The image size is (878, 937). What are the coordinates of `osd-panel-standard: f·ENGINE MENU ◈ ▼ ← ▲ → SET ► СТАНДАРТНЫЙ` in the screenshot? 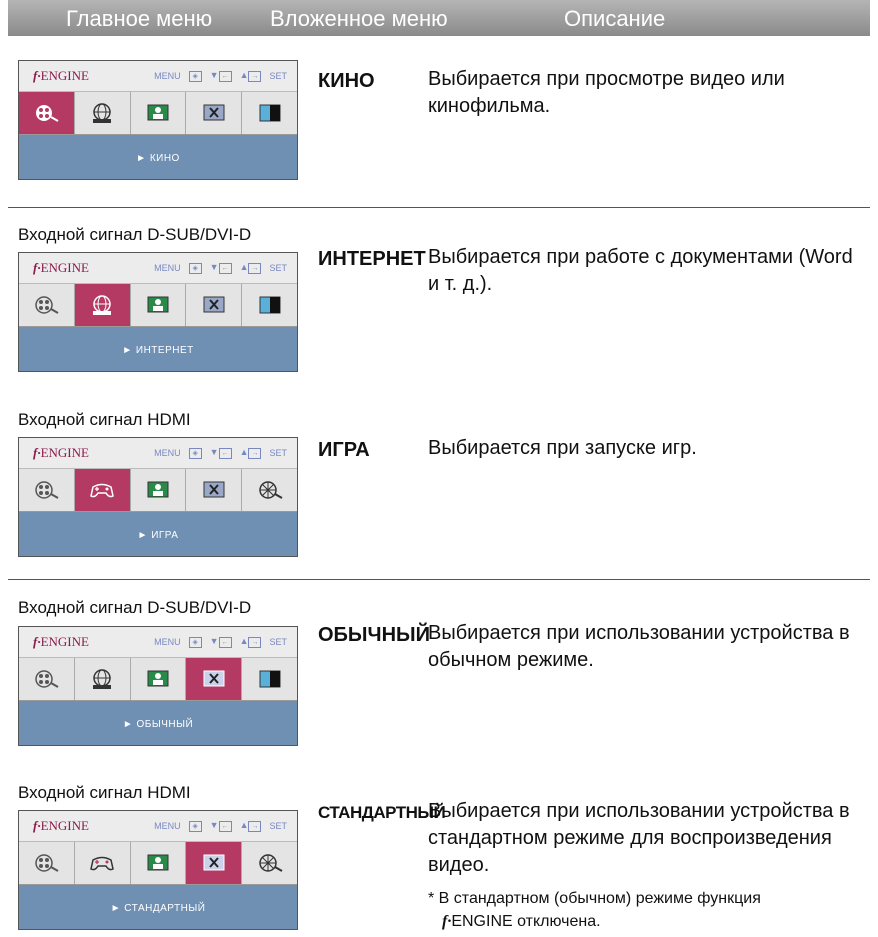 It's located at (158, 870).